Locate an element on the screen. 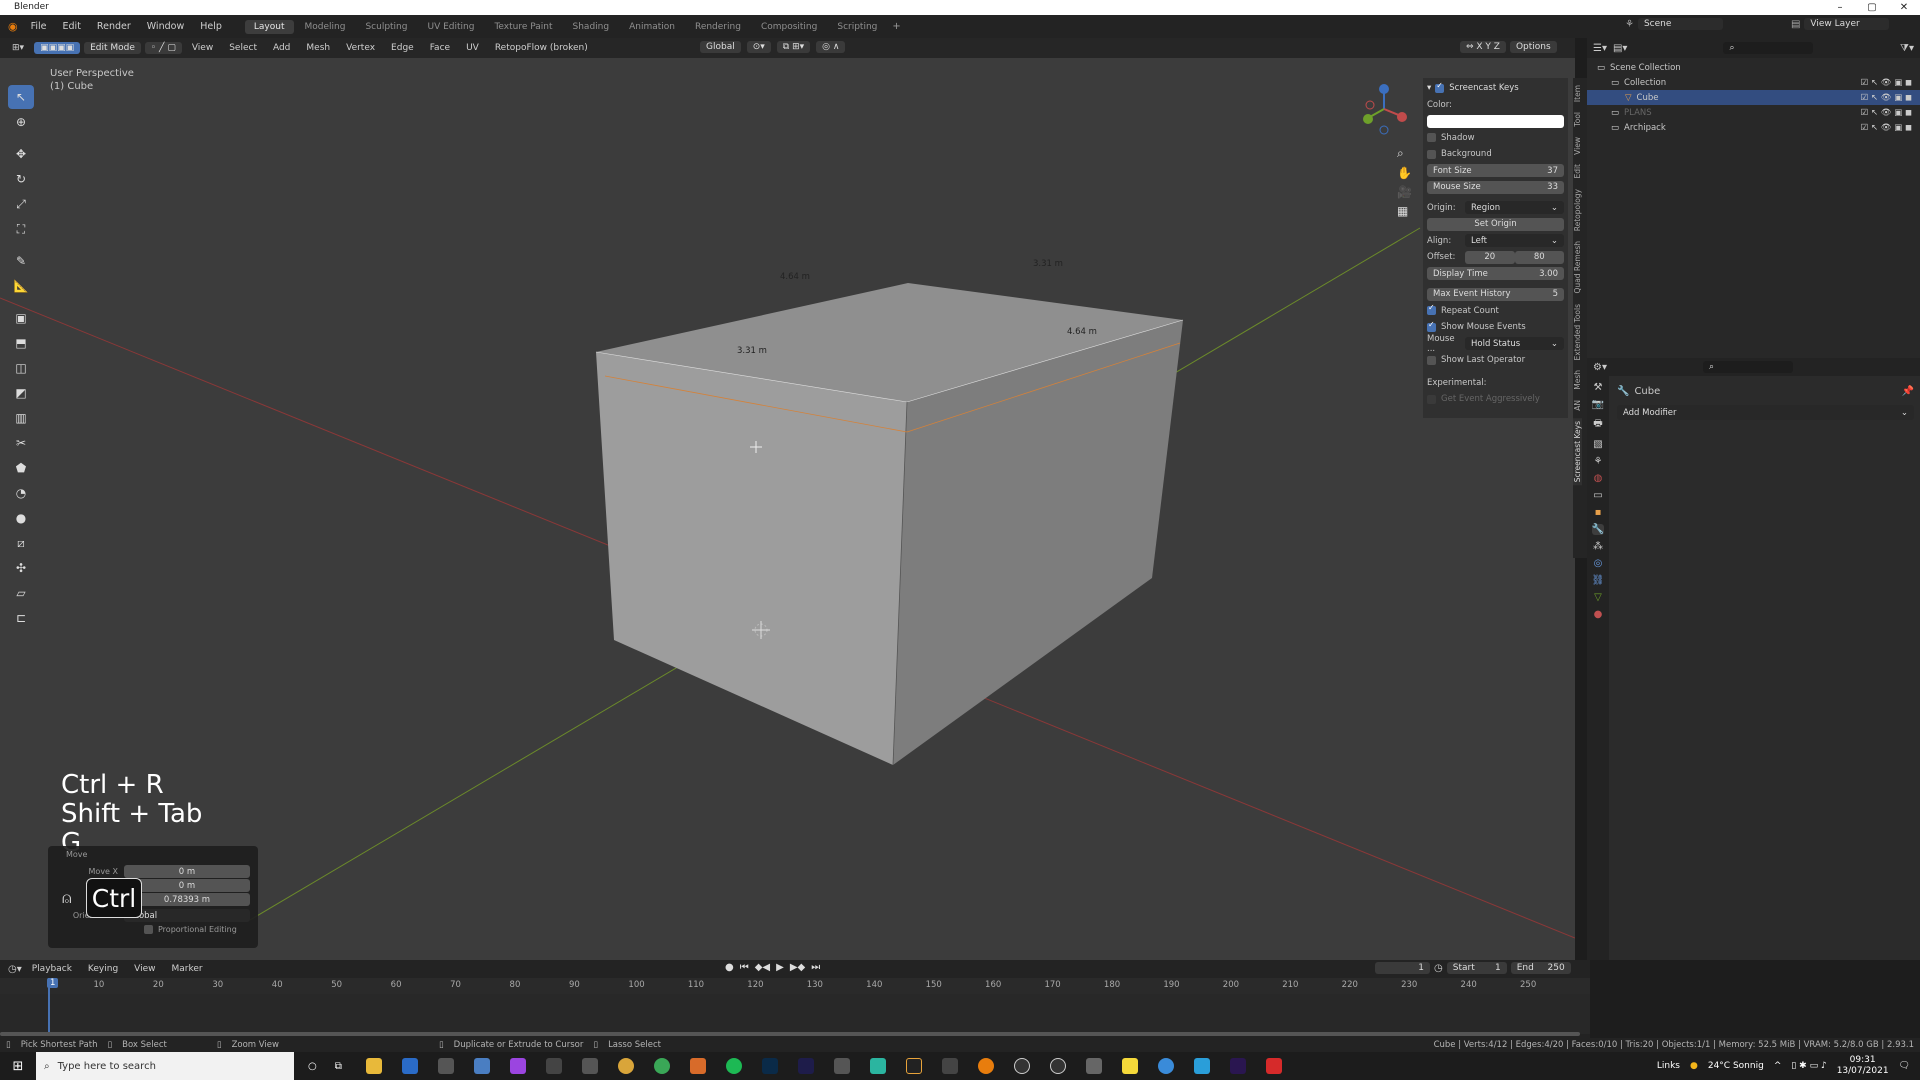 The width and height of the screenshot is (1920, 1080). view-layer-selector: View Layer is located at coordinates (1847, 24).